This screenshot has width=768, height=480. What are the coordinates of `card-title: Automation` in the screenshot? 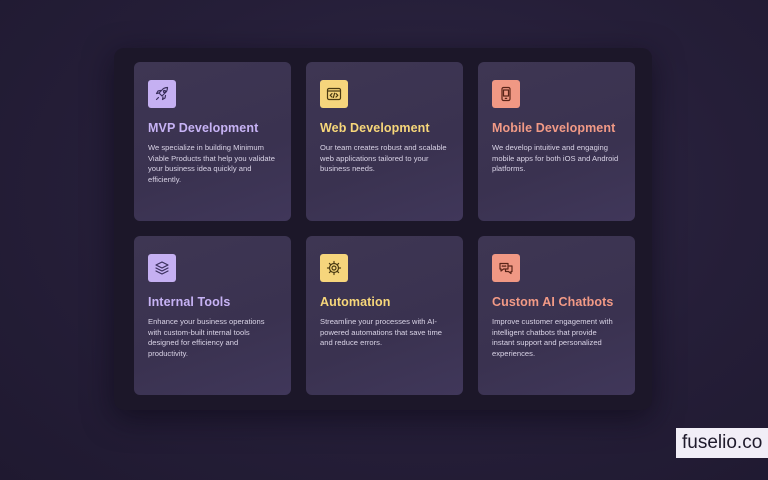 It's located at (355, 302).